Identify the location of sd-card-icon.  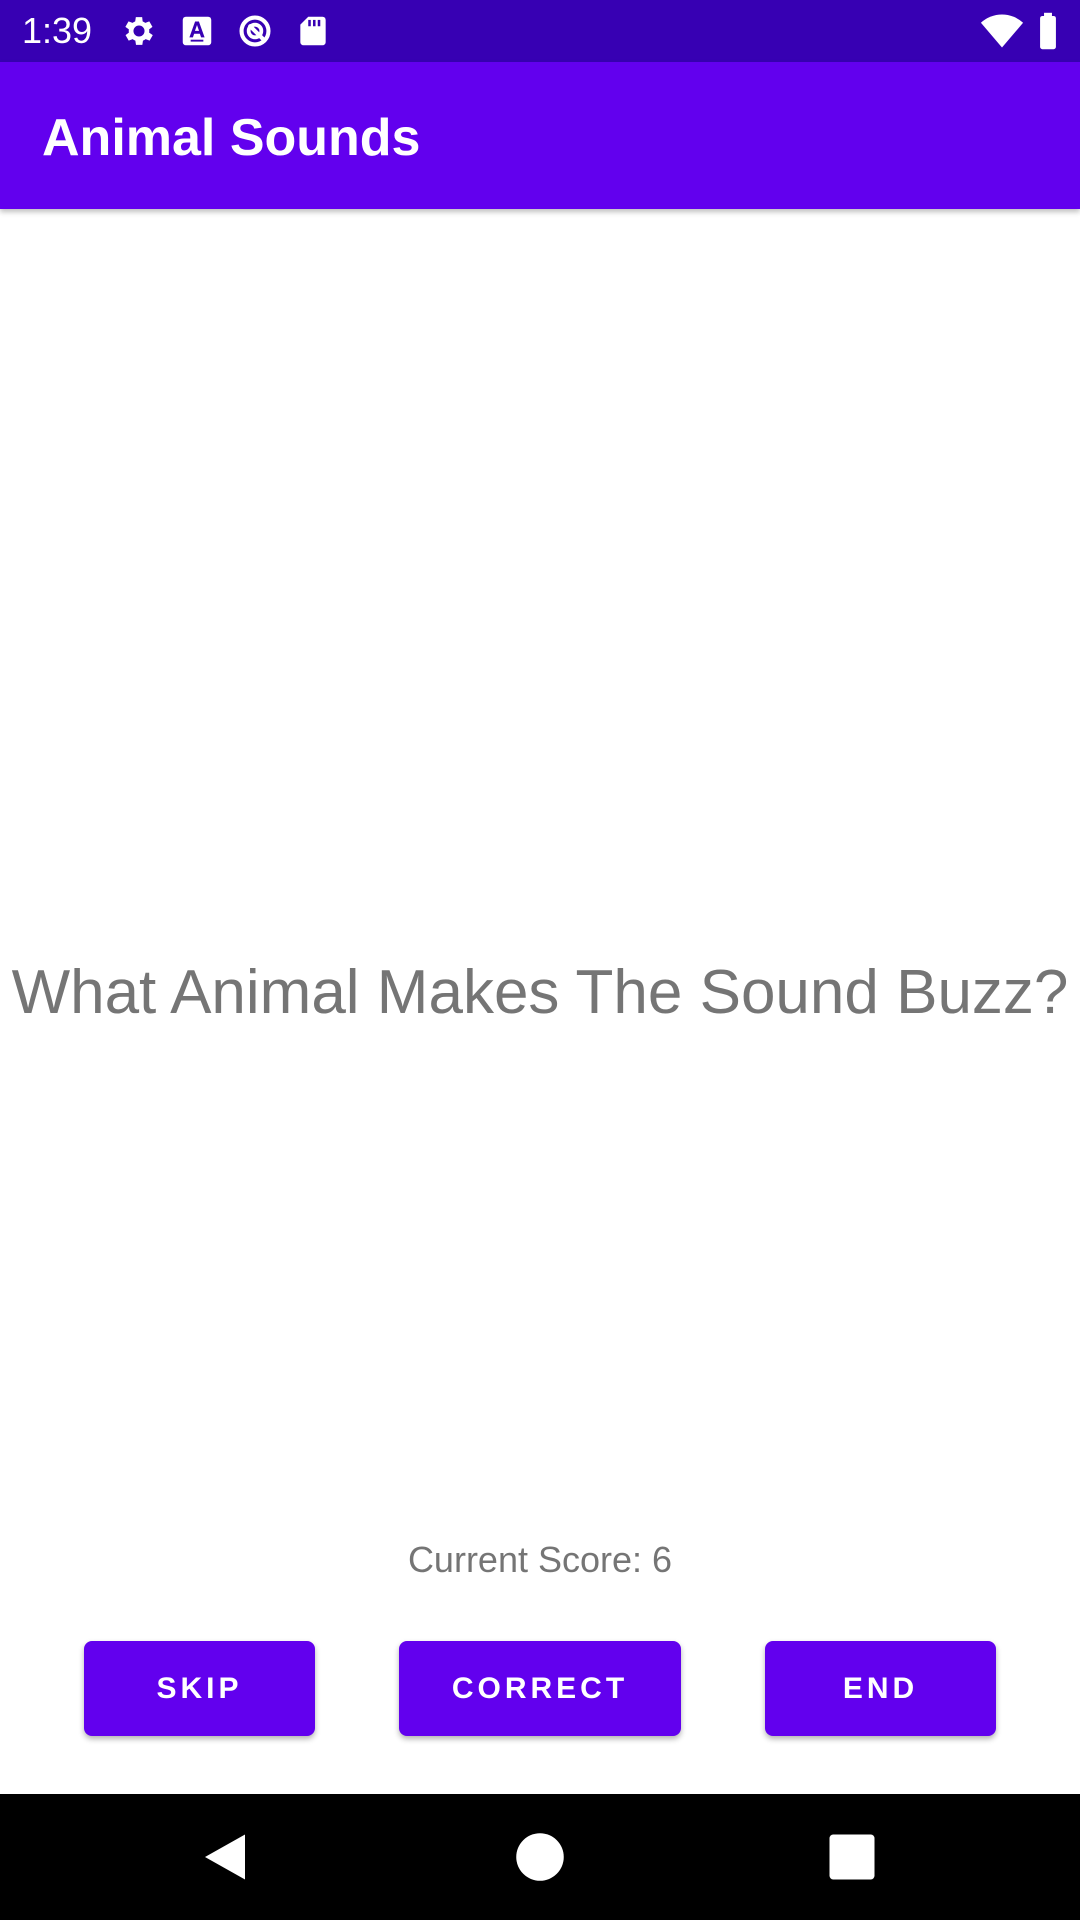
(313, 31).